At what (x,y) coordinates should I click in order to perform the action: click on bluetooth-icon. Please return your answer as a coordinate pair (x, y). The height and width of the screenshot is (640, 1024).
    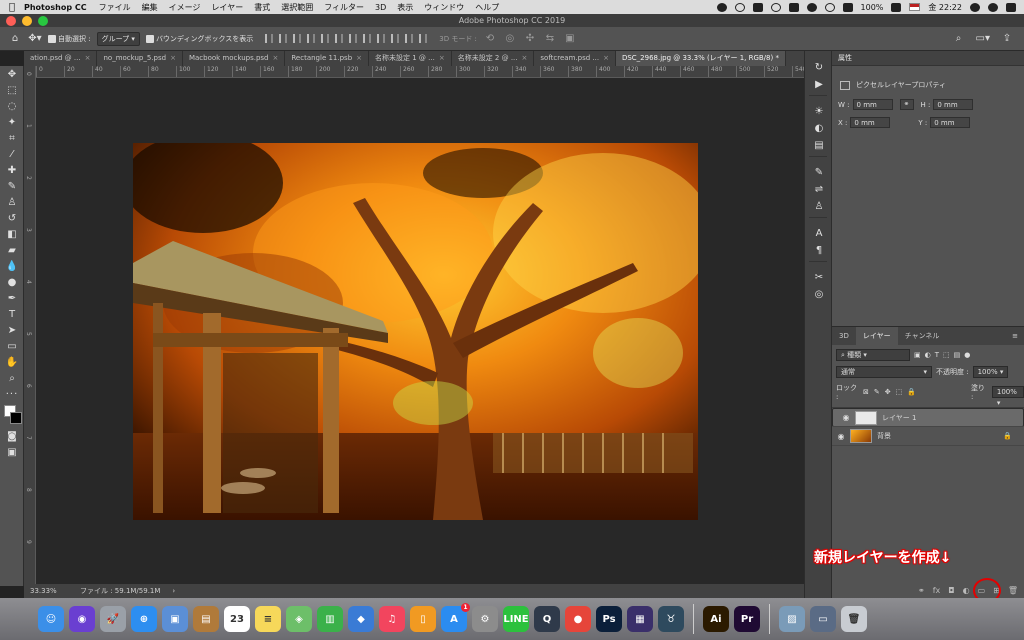
    Looking at the image, I should click on (811, 7).